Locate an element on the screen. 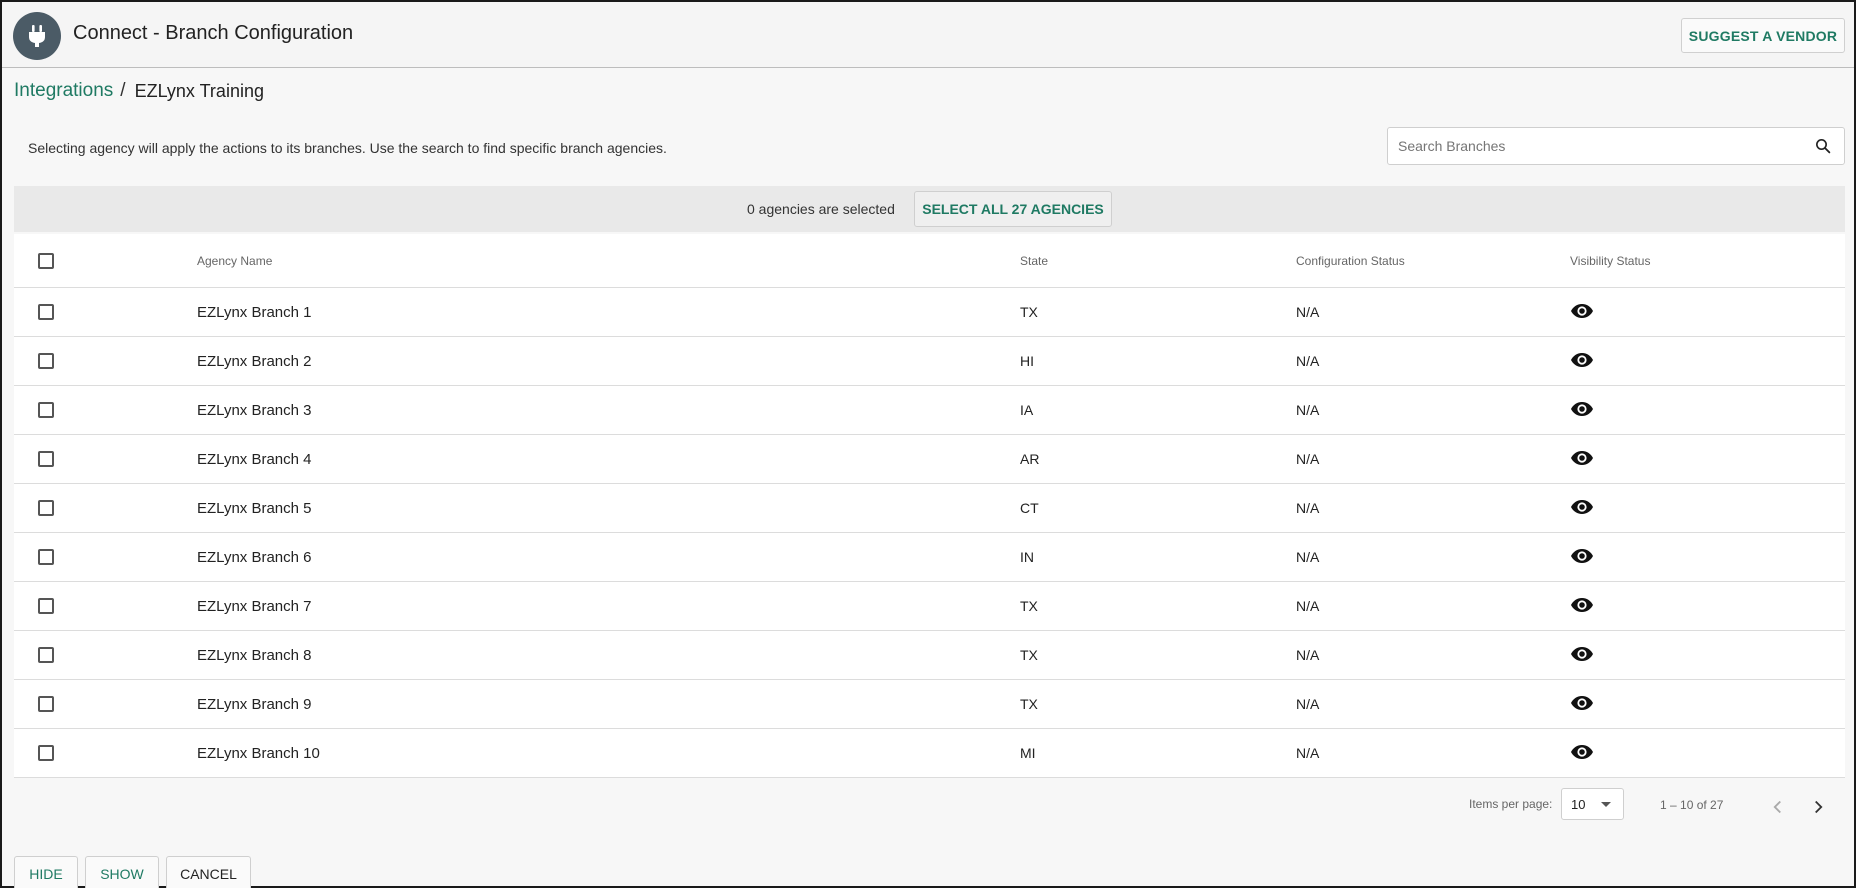 This screenshot has height=888, width=1856. select-all-checkbox is located at coordinates (46, 260).